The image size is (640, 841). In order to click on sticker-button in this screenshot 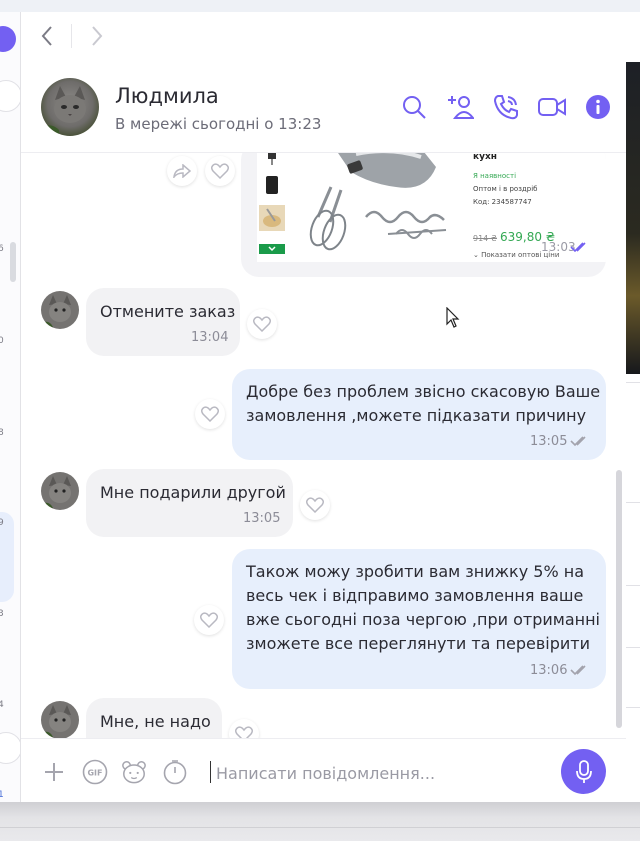, I will do `click(134, 772)`.